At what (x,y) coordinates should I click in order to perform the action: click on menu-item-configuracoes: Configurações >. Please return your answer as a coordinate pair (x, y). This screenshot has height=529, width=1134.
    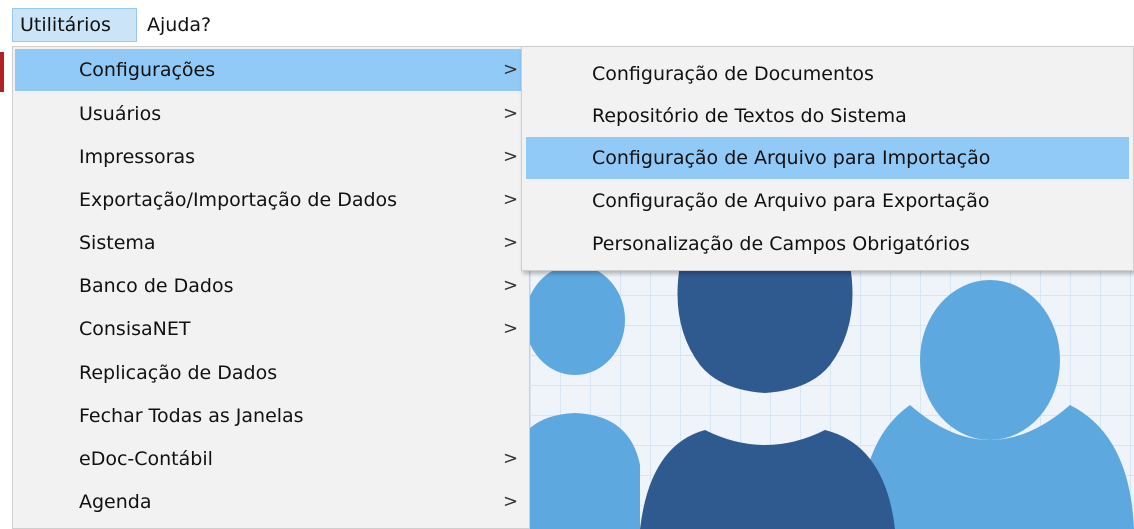
    Looking at the image, I should click on (271, 70).